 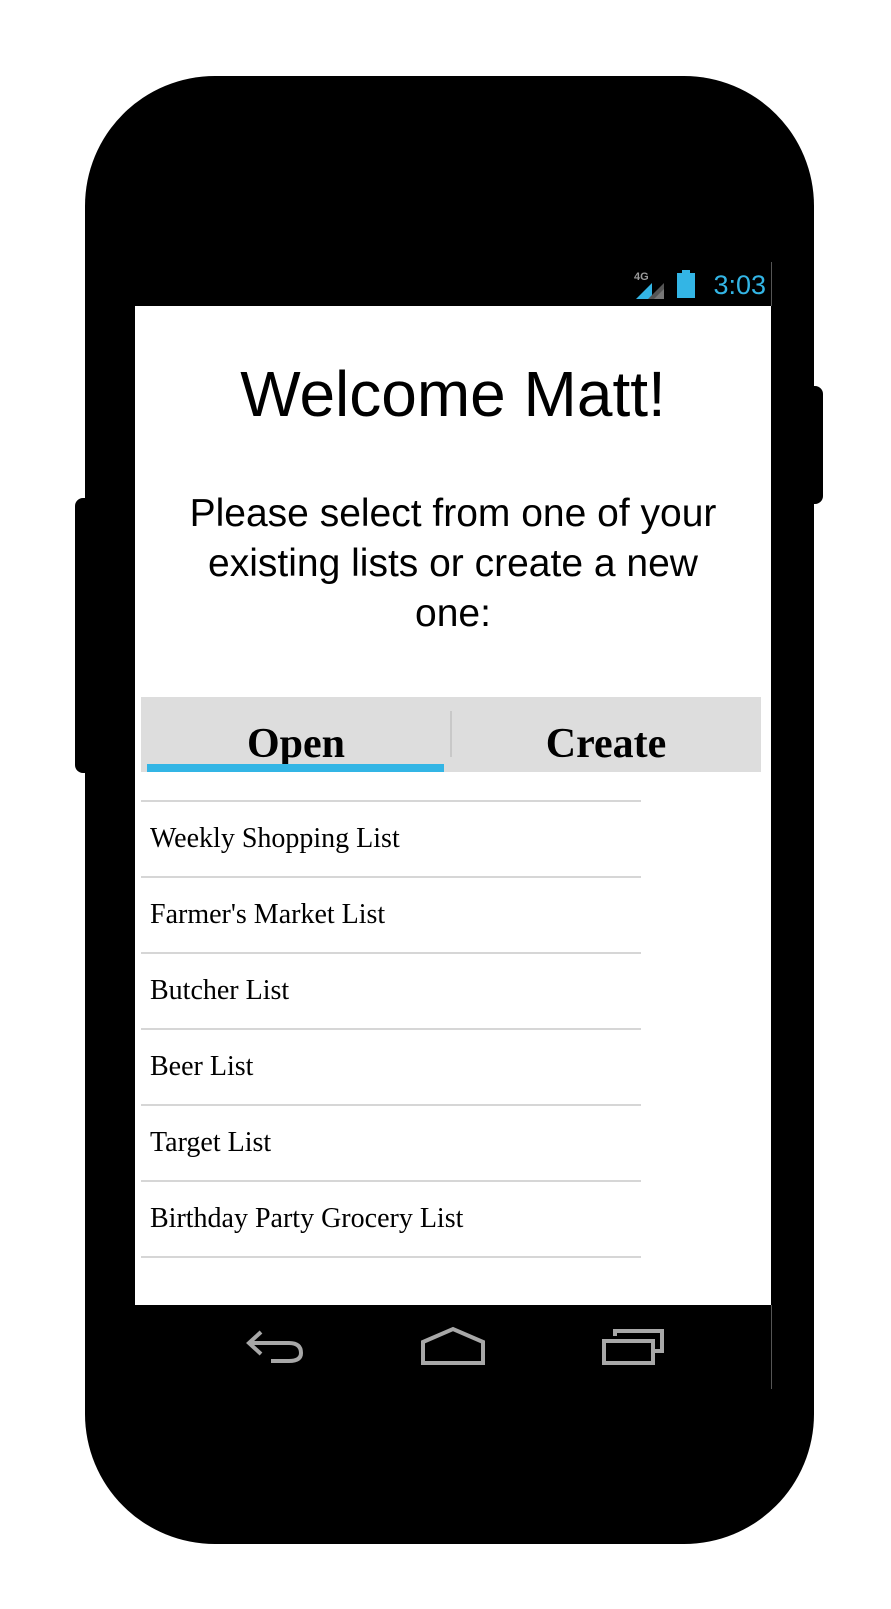 I want to click on network-type-label: 4G, so click(x=641, y=277).